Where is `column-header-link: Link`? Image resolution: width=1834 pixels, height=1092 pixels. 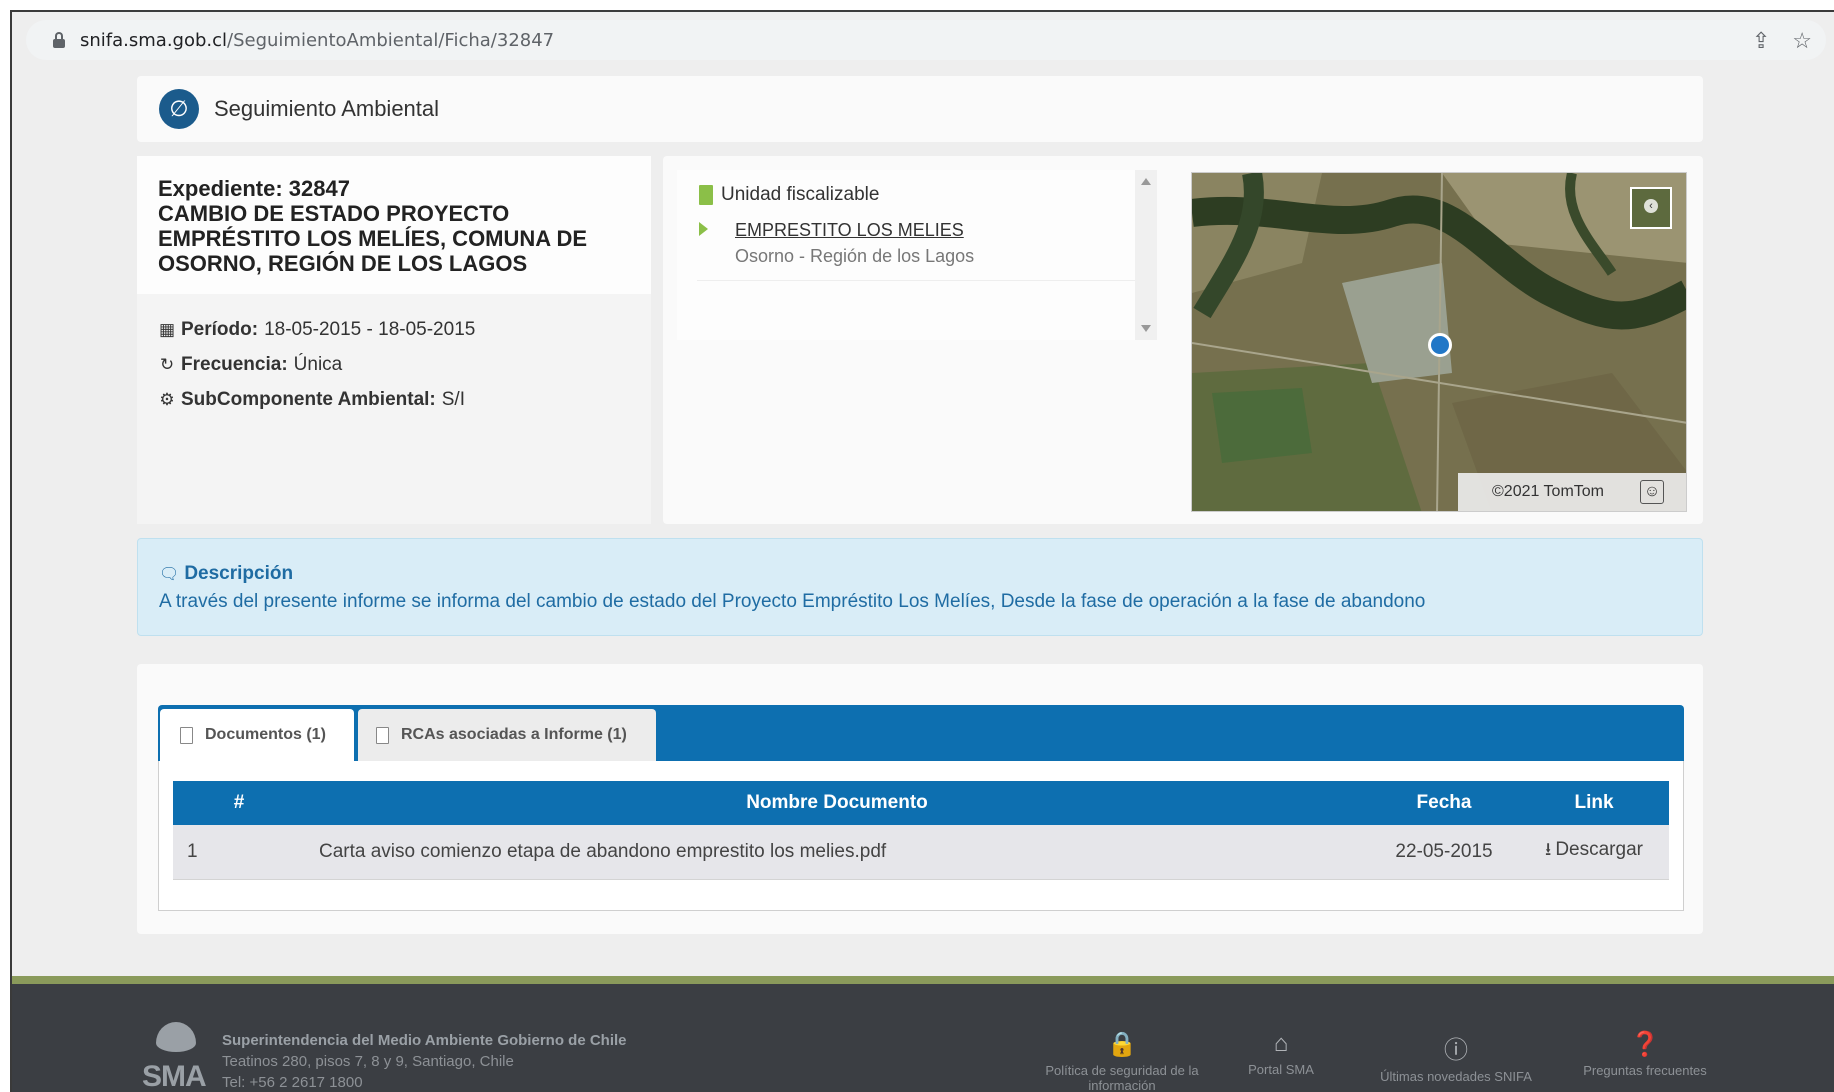 column-header-link: Link is located at coordinates (1594, 803).